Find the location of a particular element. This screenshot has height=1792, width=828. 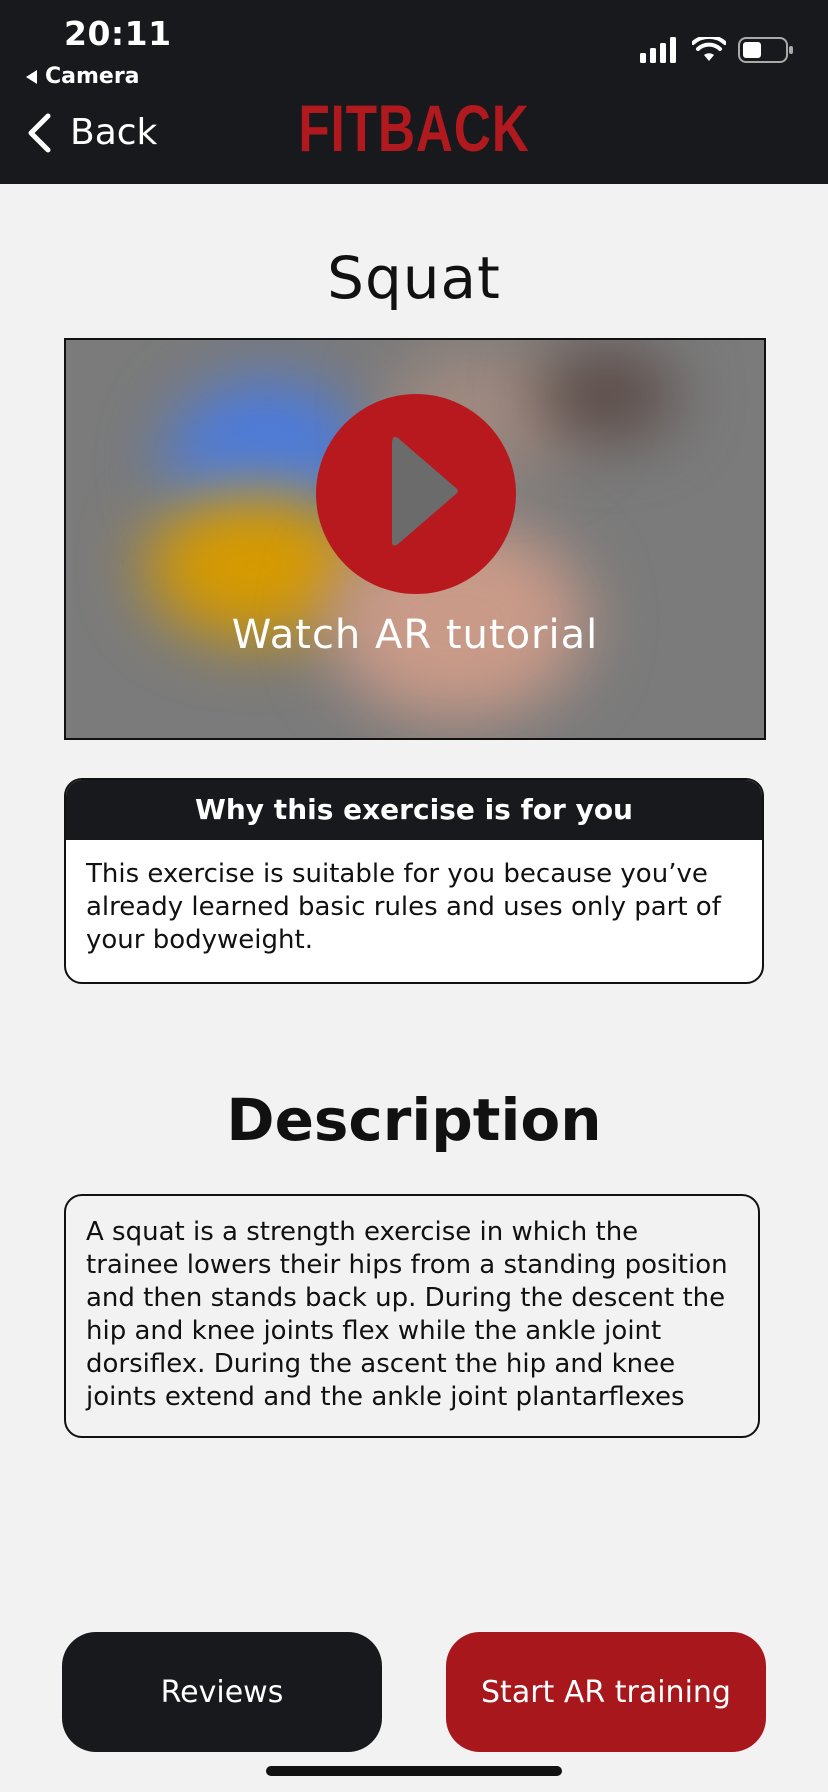

video-blur-dark is located at coordinates (606, 395).